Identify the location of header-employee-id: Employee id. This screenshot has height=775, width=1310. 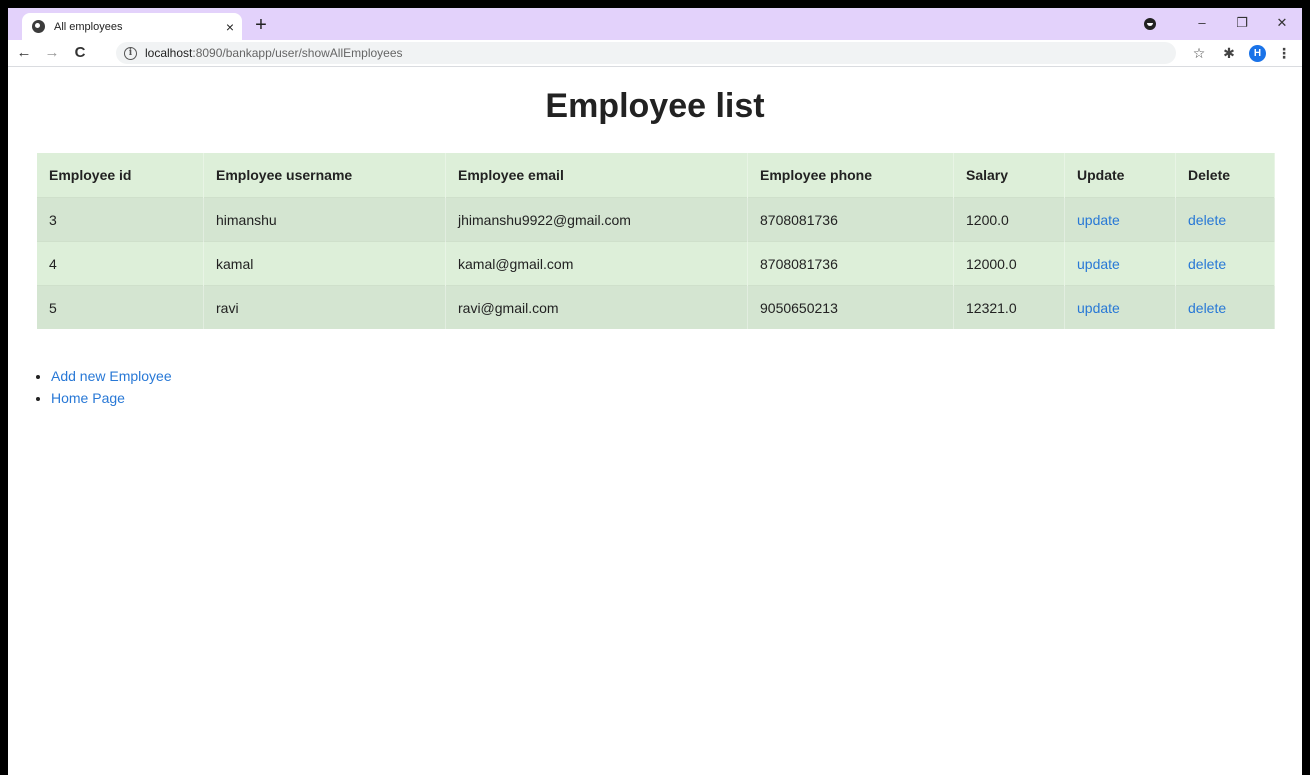
(120, 175).